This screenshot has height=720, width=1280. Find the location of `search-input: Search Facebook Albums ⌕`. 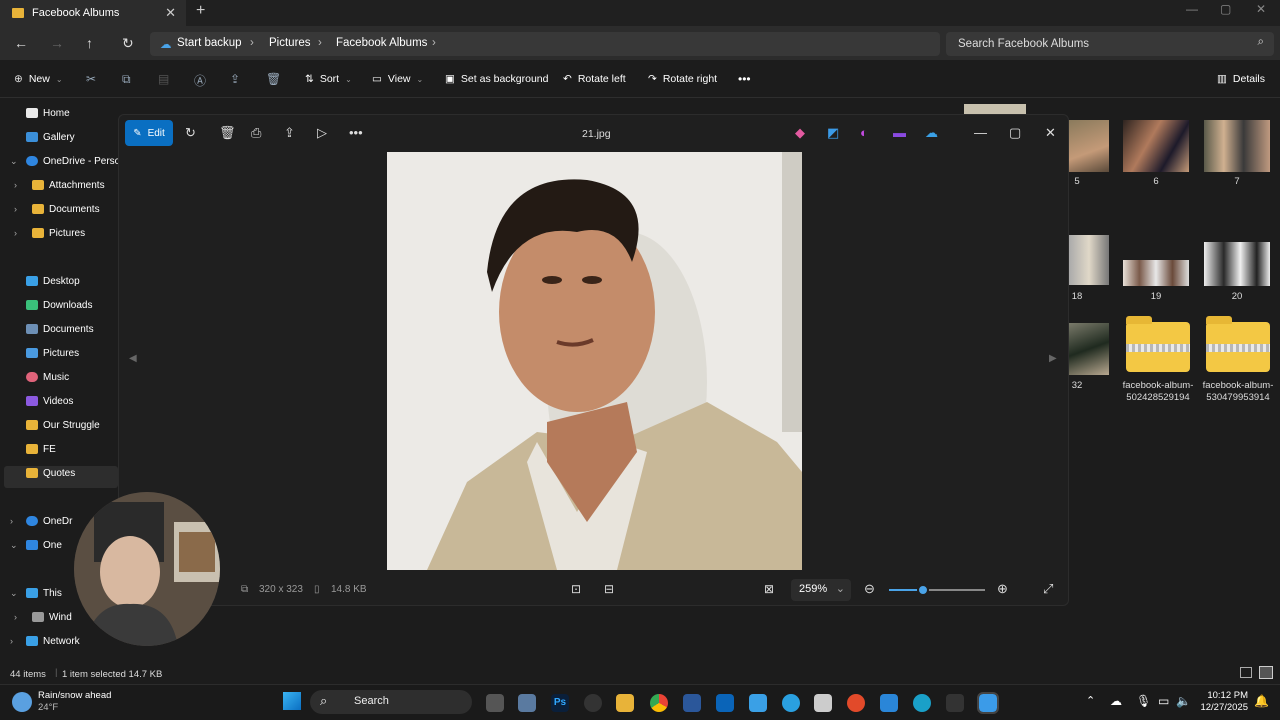

search-input: Search Facebook Albums ⌕ is located at coordinates (1110, 44).